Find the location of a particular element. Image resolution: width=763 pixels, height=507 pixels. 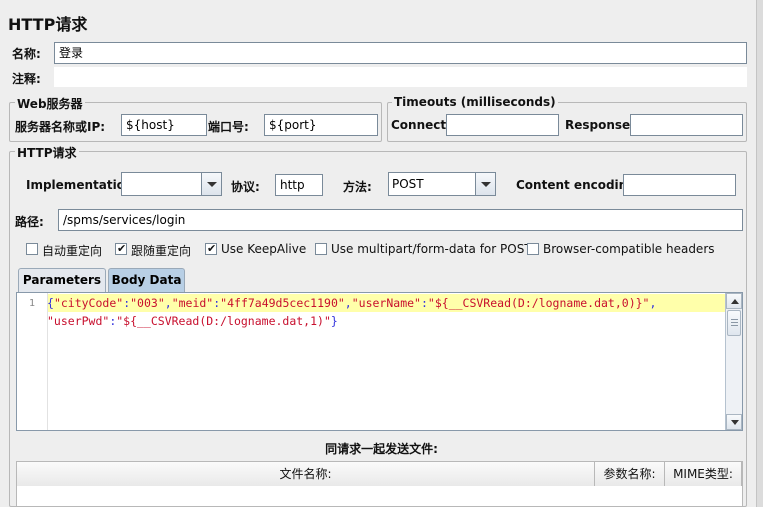

scroll-up-button is located at coordinates (734, 301).